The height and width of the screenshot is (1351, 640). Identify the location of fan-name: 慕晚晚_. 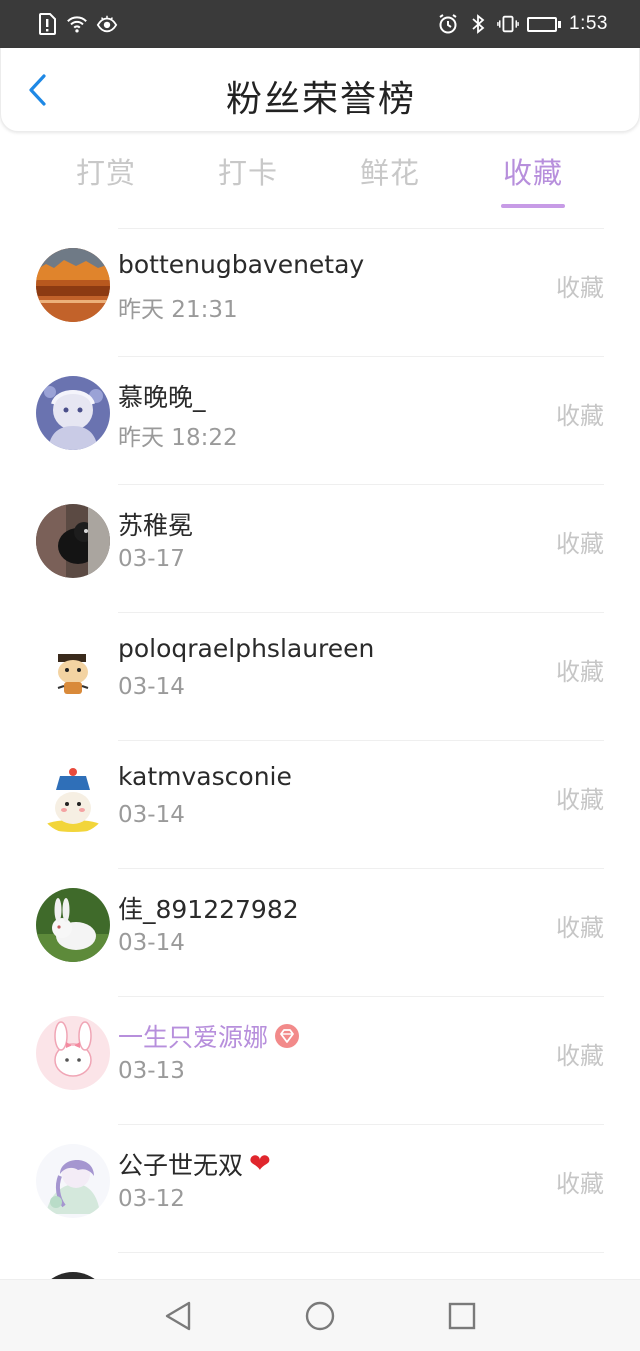
(162, 396).